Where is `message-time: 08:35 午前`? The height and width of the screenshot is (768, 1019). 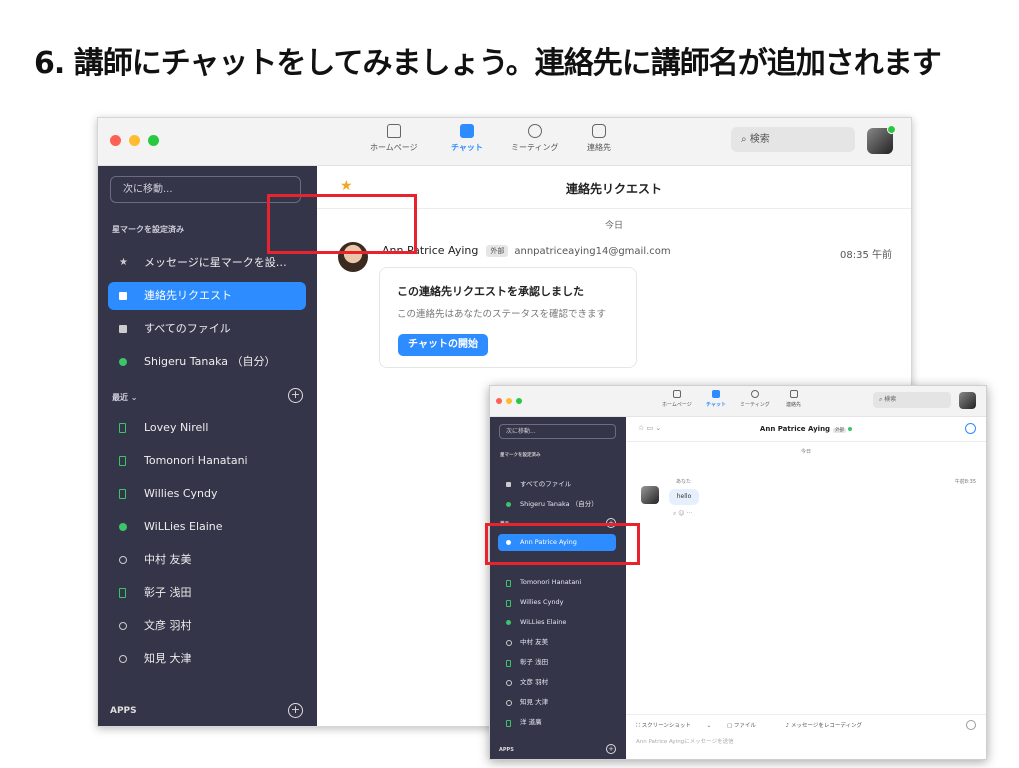
message-time: 08:35 午前 is located at coordinates (866, 255).